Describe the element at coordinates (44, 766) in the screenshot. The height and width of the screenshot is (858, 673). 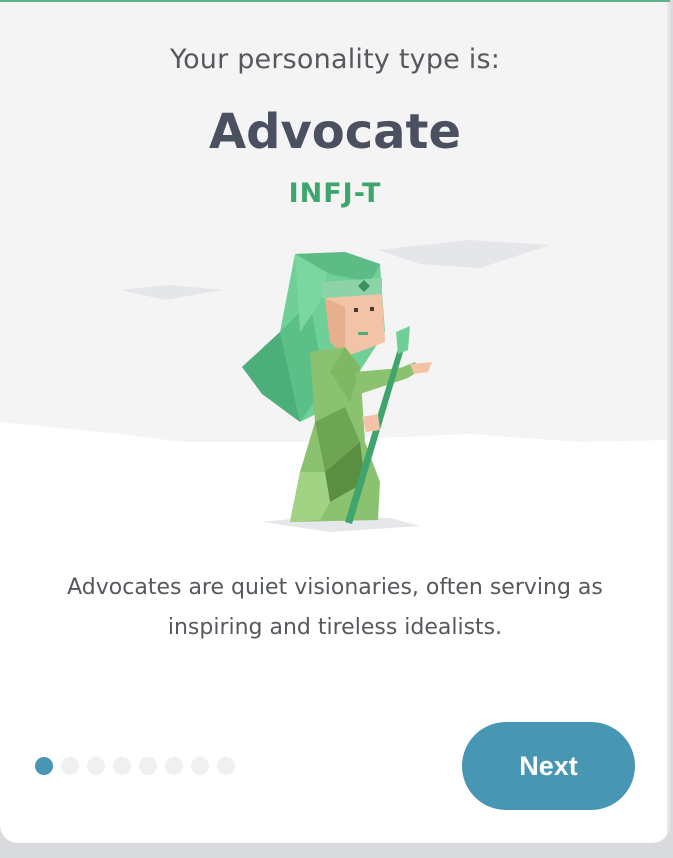
I see `pagination-dot-active` at that location.